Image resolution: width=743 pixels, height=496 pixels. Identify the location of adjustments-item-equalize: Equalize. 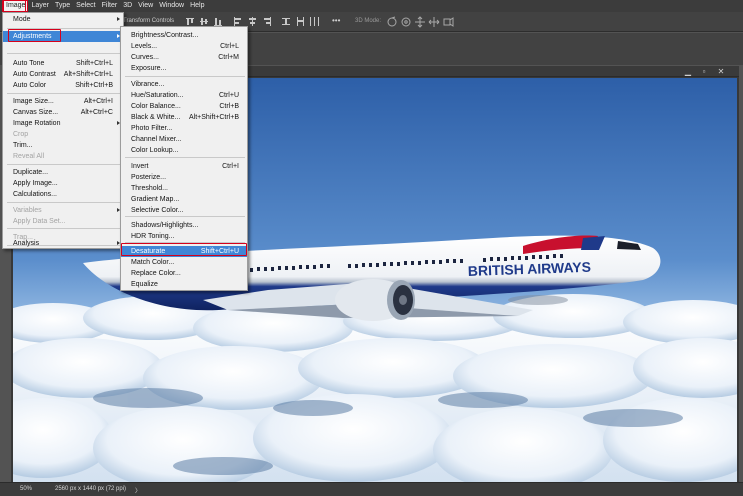
(184, 284).